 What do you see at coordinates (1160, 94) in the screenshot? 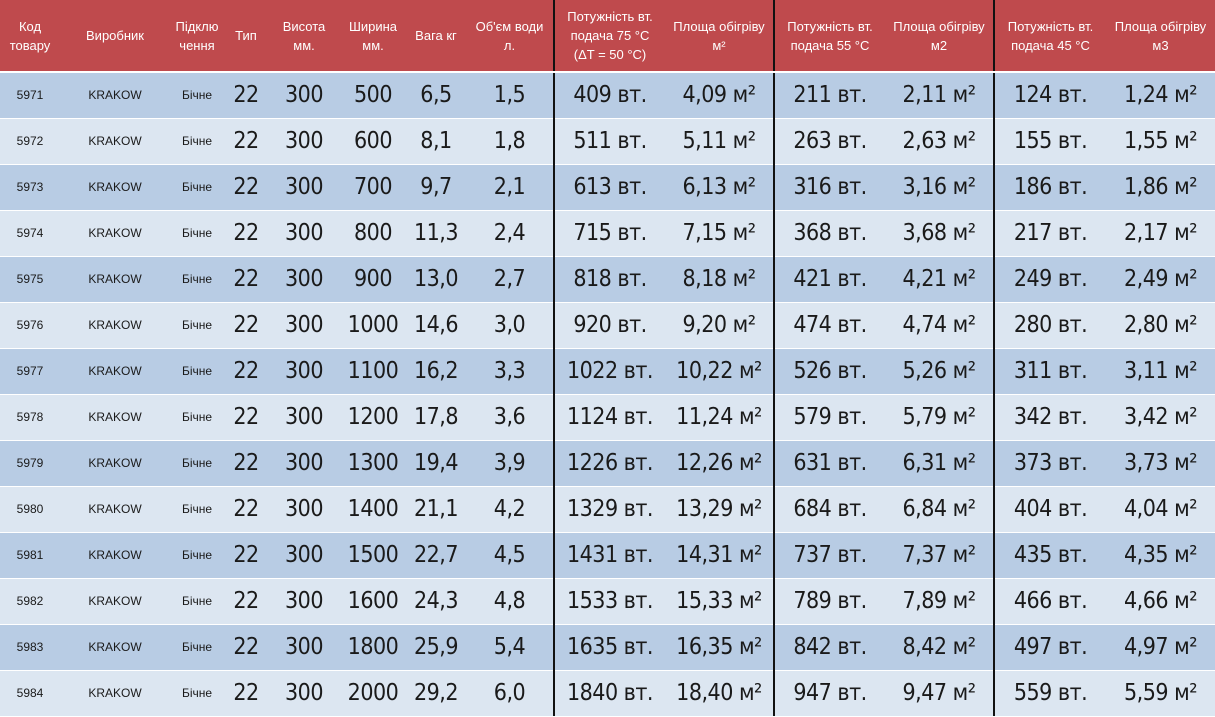
I see `cell-area-45: 1,24 м²` at bounding box center [1160, 94].